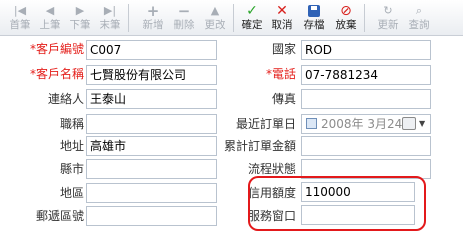 This screenshot has height=246, width=463. I want to click on date-dropdown-button, so click(409, 123).